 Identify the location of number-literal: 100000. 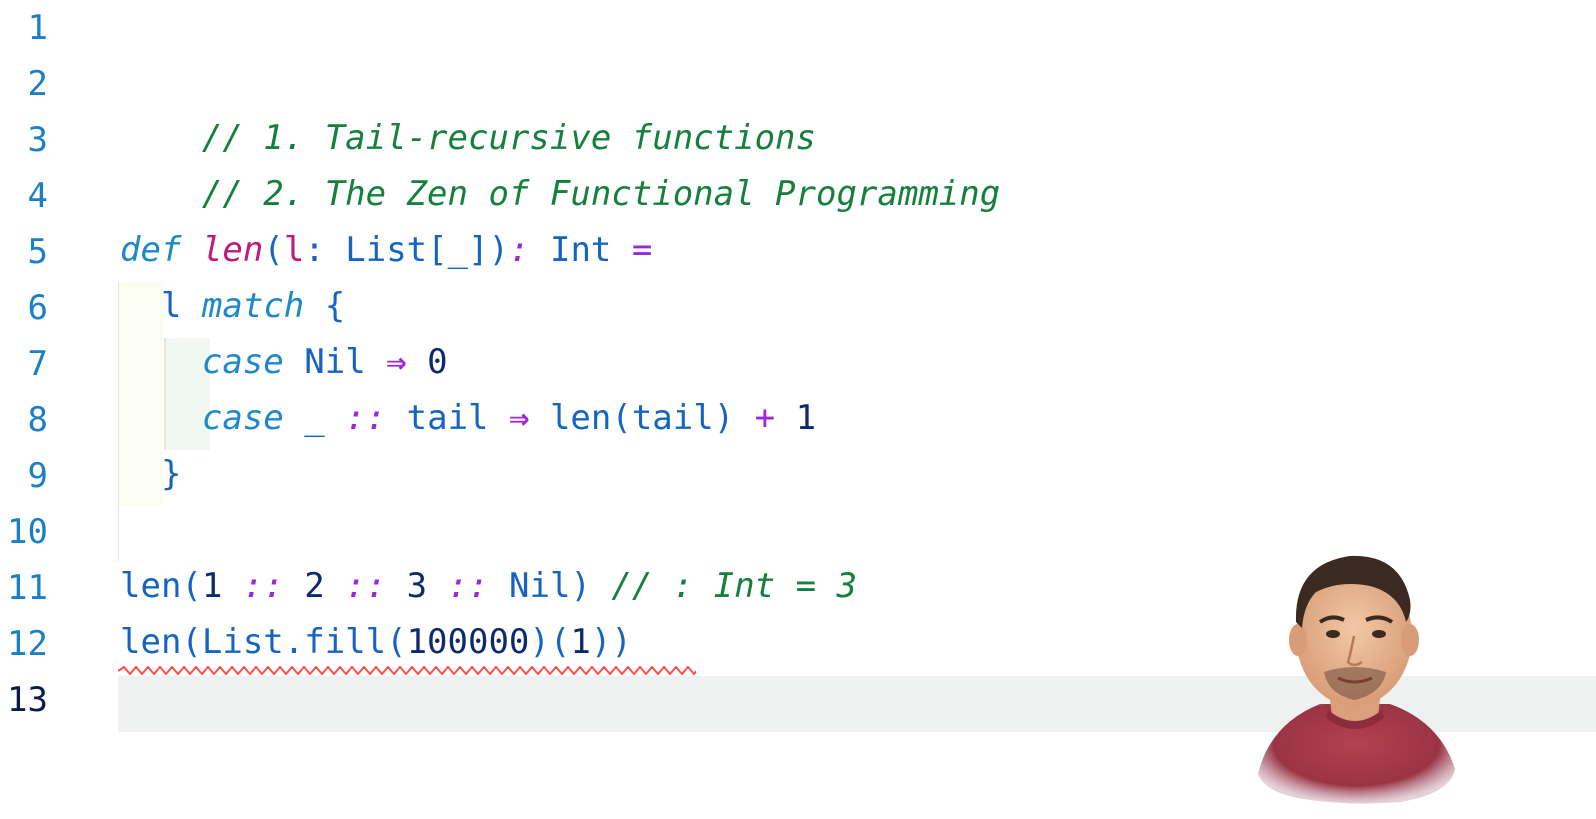
(468, 642).